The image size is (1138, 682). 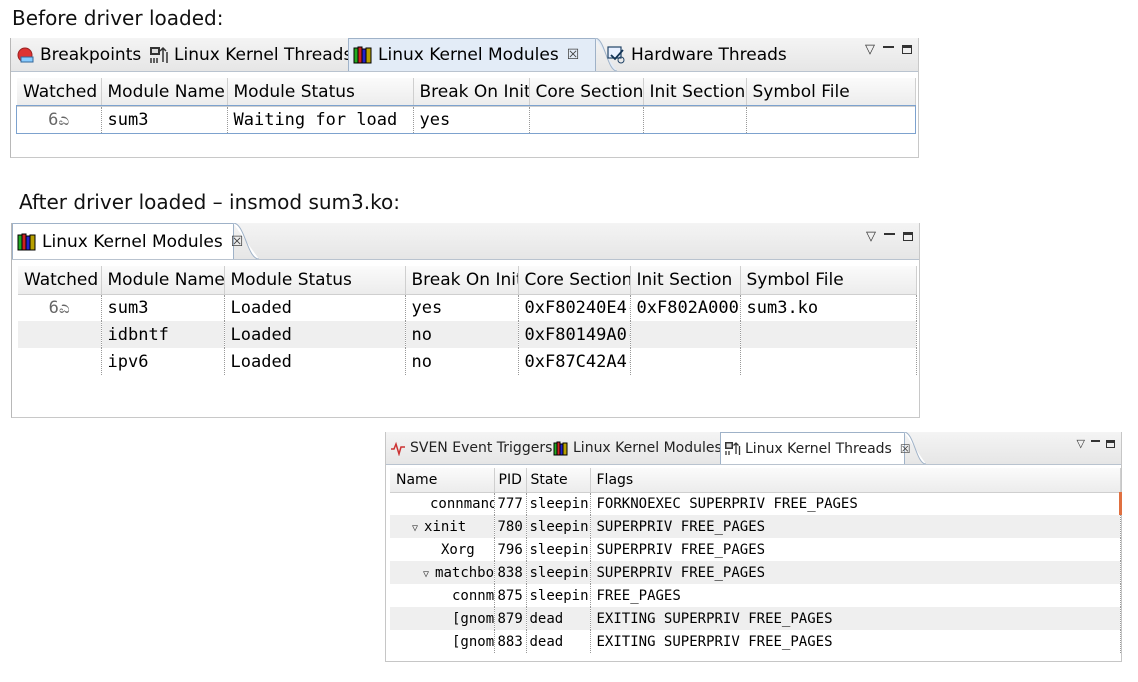 I want to click on cell-module-status: Loaded, so click(x=315, y=334).